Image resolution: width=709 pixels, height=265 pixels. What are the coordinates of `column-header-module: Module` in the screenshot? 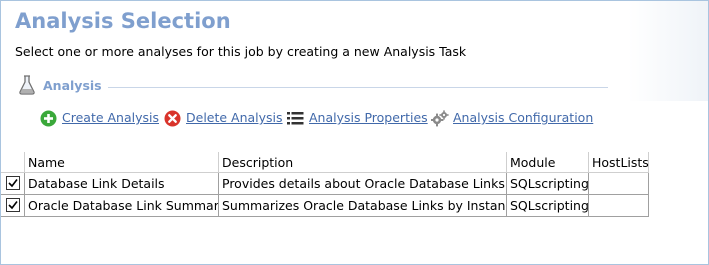 It's located at (548, 162).